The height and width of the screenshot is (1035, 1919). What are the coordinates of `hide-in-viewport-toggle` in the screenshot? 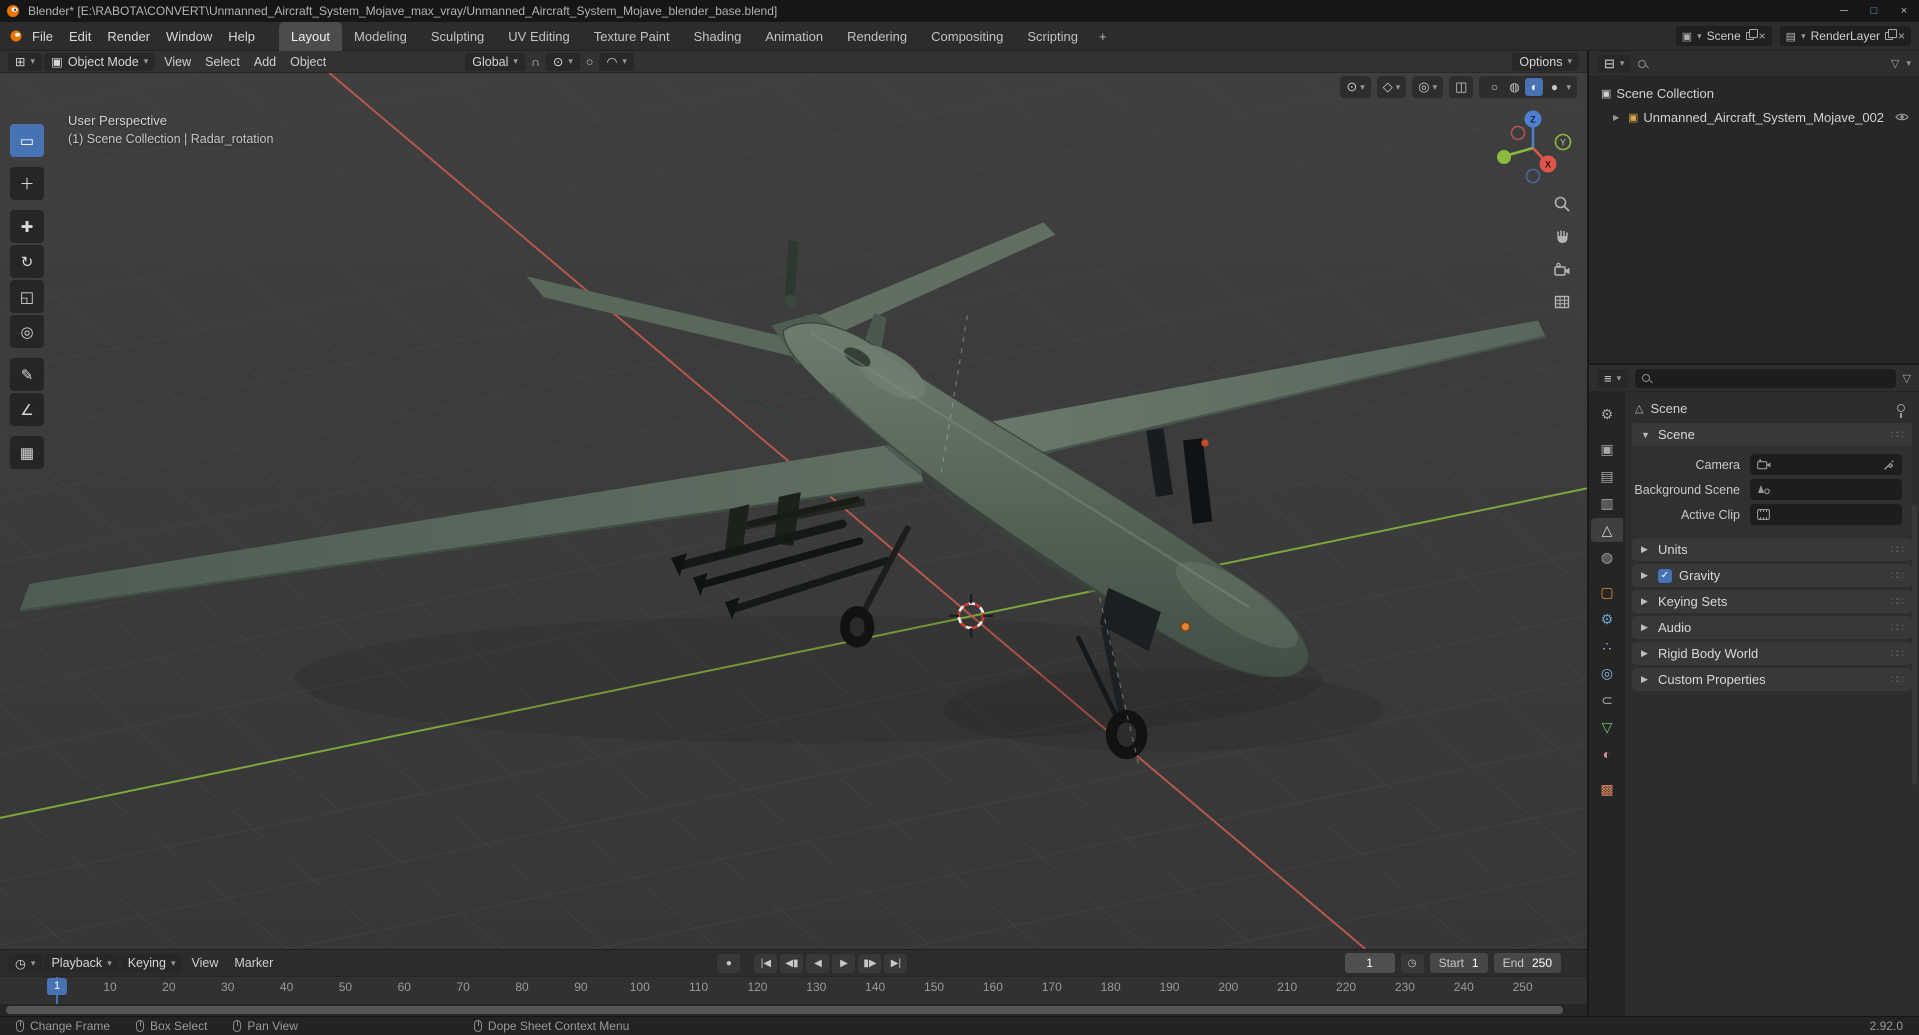 It's located at (1902, 117).